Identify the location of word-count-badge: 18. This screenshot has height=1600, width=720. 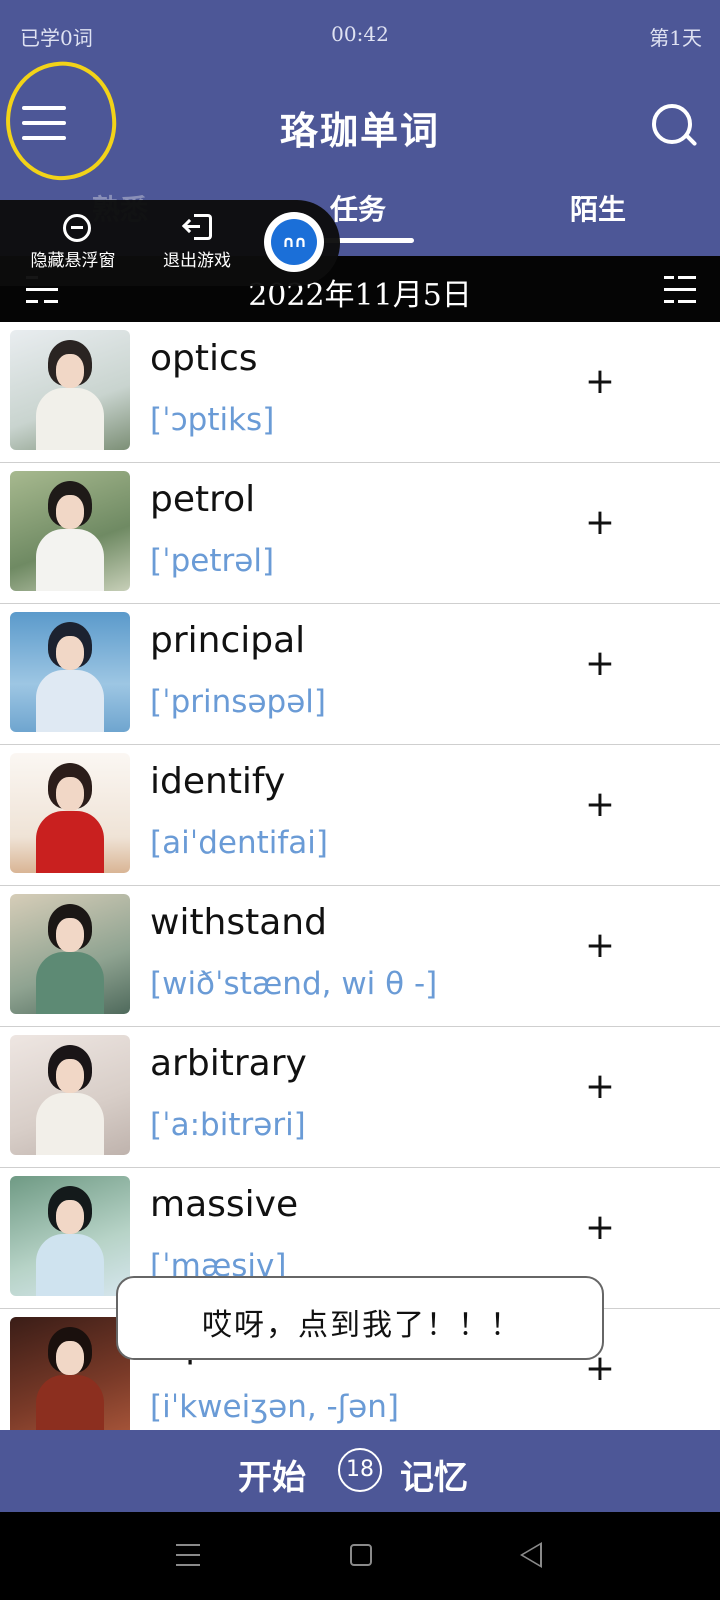
(360, 1470).